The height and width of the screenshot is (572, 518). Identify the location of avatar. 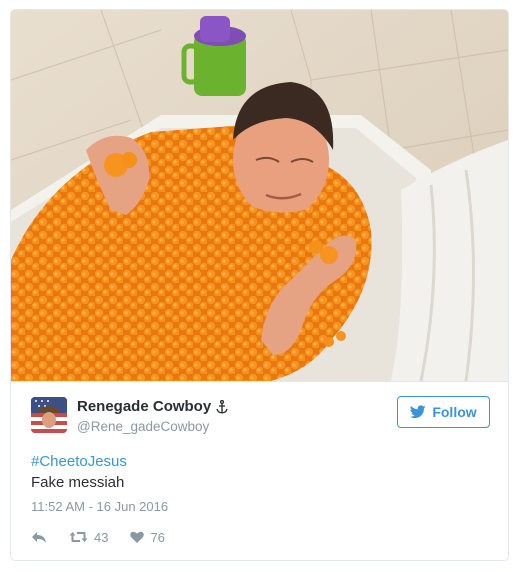
(49, 415).